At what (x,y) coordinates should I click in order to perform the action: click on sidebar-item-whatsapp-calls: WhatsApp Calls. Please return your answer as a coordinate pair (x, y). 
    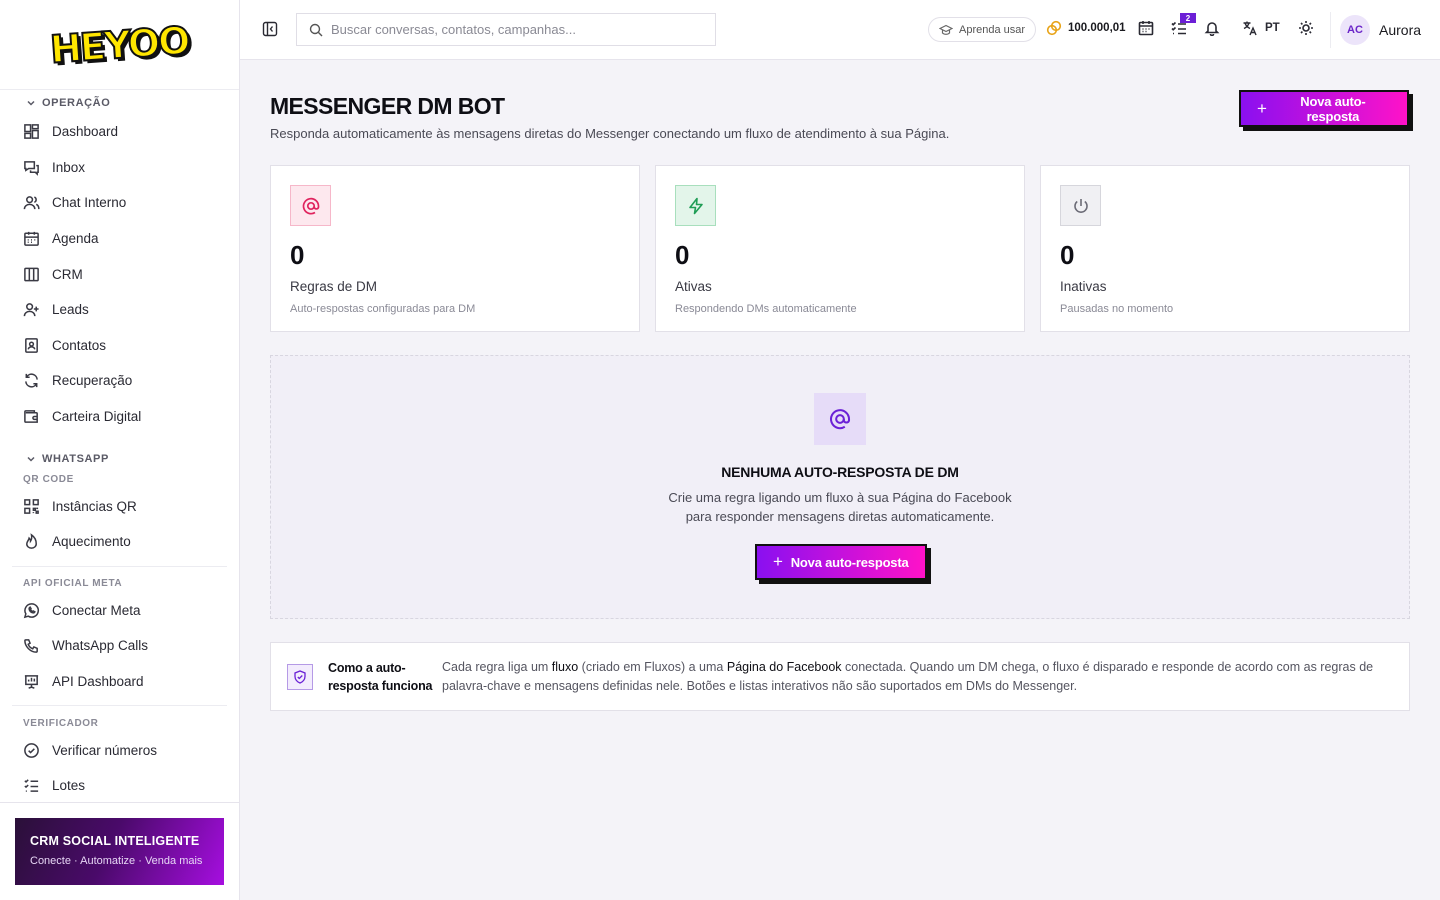
    Looking at the image, I should click on (119, 646).